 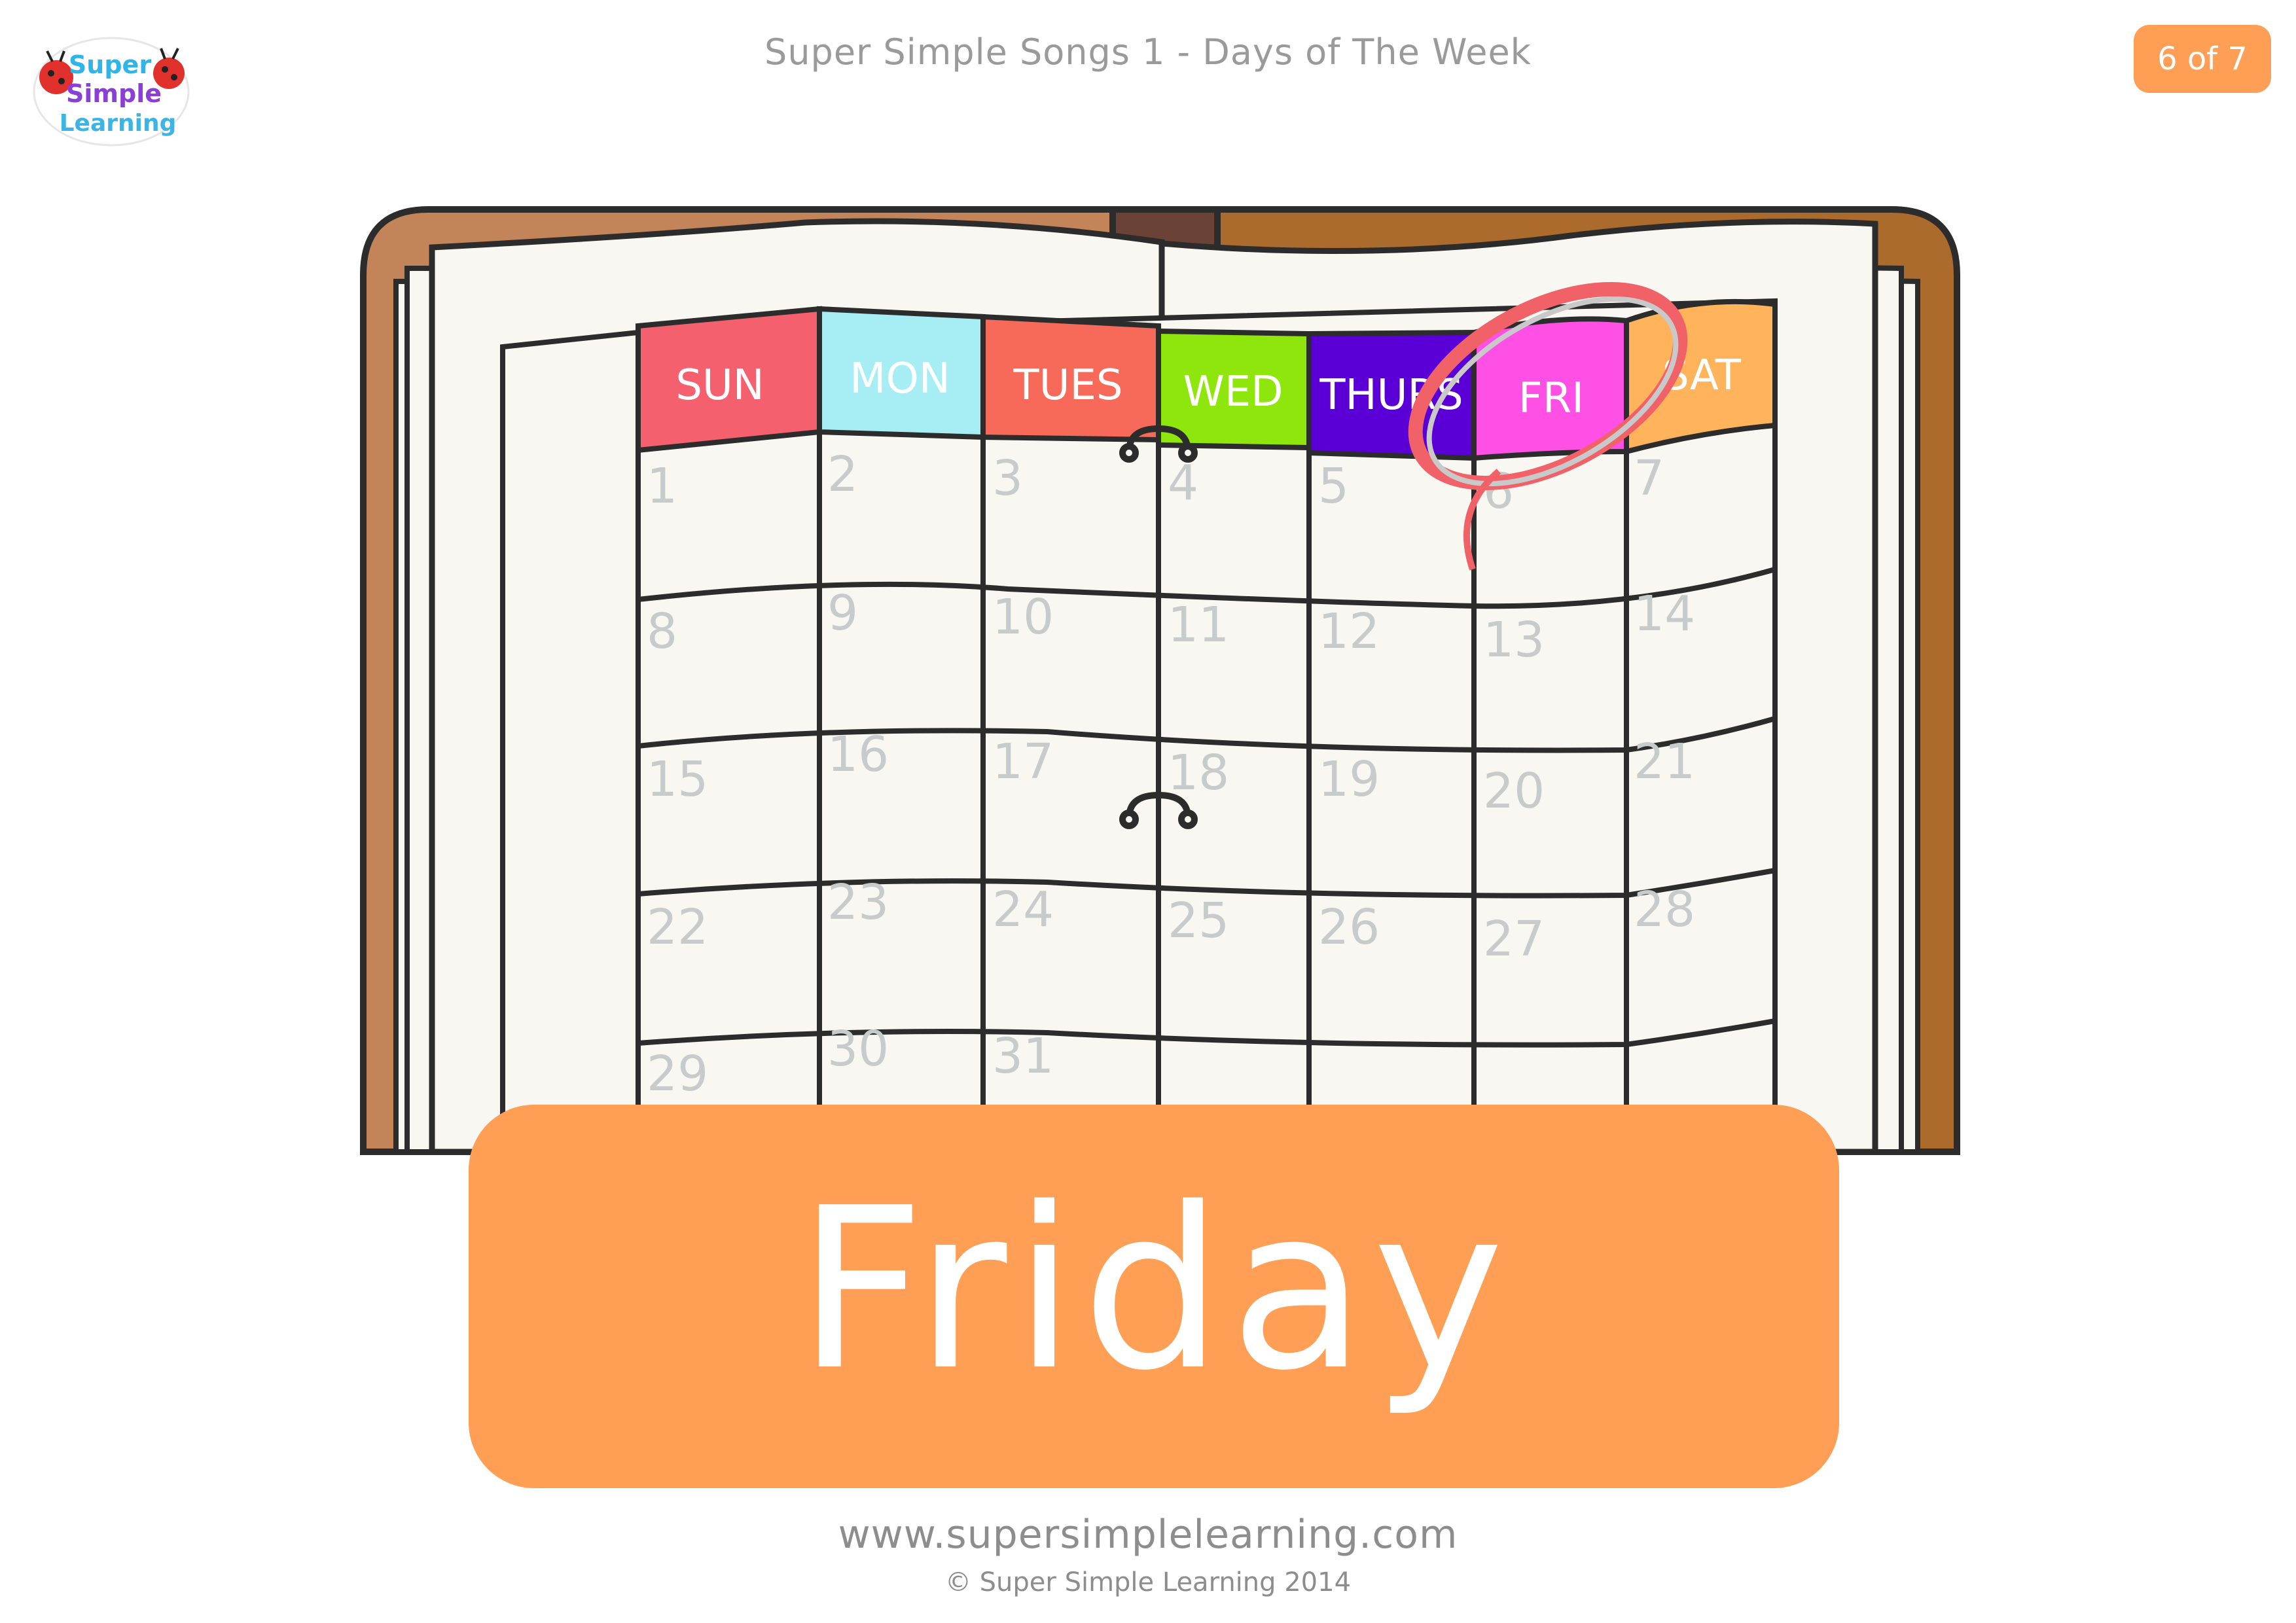 I want to click on date-number: 26, so click(x=1349, y=927).